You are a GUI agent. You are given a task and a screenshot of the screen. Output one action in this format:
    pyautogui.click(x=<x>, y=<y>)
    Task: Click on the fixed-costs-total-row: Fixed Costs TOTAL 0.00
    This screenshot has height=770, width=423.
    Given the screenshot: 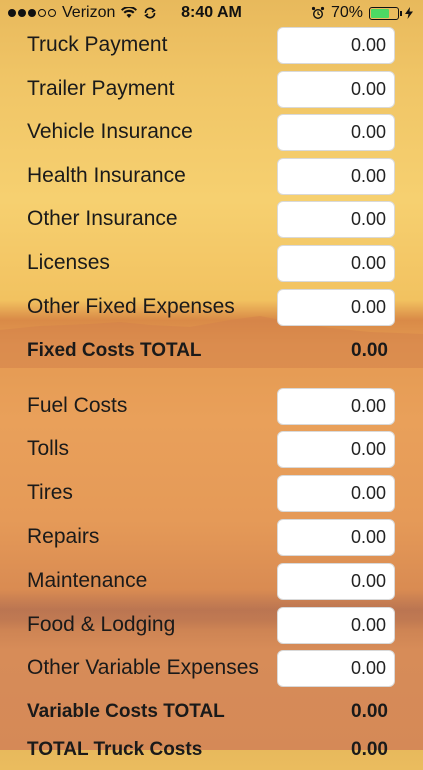 What is the action you would take?
    pyautogui.click(x=211, y=351)
    